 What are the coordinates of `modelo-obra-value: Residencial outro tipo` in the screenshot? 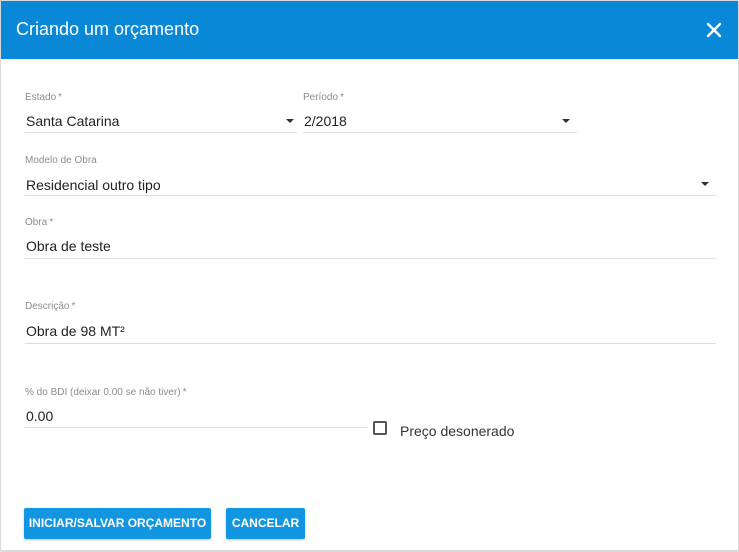 It's located at (93, 185).